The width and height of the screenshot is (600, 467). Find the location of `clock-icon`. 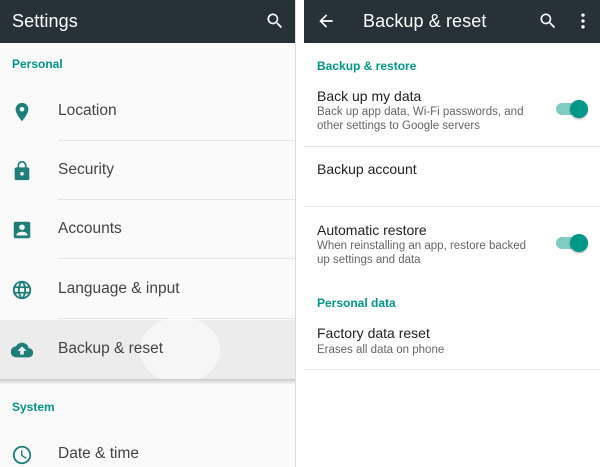

clock-icon is located at coordinates (22, 455).